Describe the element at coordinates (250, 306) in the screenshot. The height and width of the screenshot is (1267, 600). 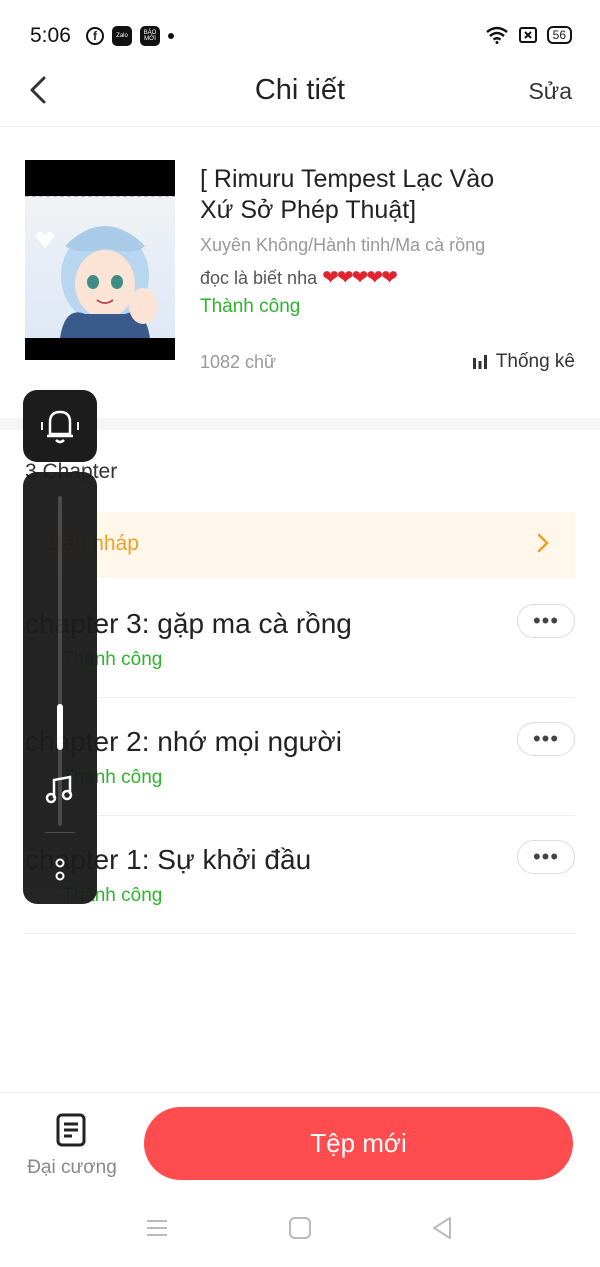
I see `book-status: Thành công` at that location.